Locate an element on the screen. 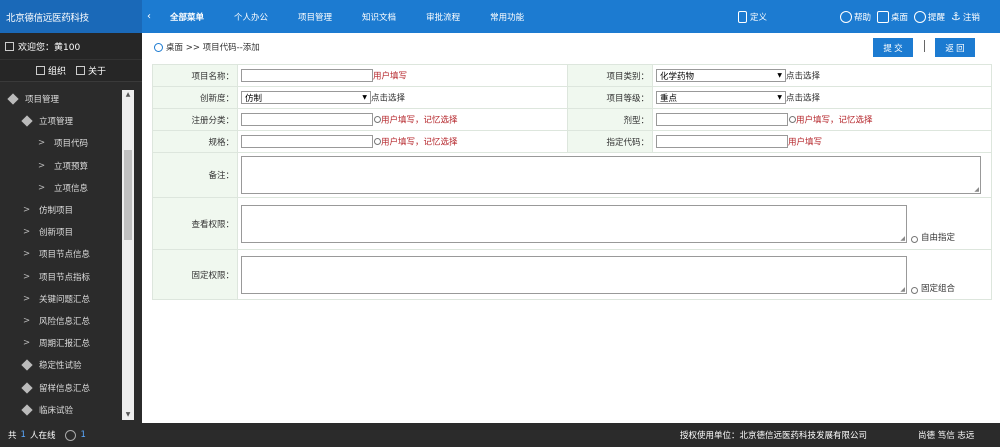 The height and width of the screenshot is (447, 1000). sidebar-item-label: 立项管理 is located at coordinates (56, 122).